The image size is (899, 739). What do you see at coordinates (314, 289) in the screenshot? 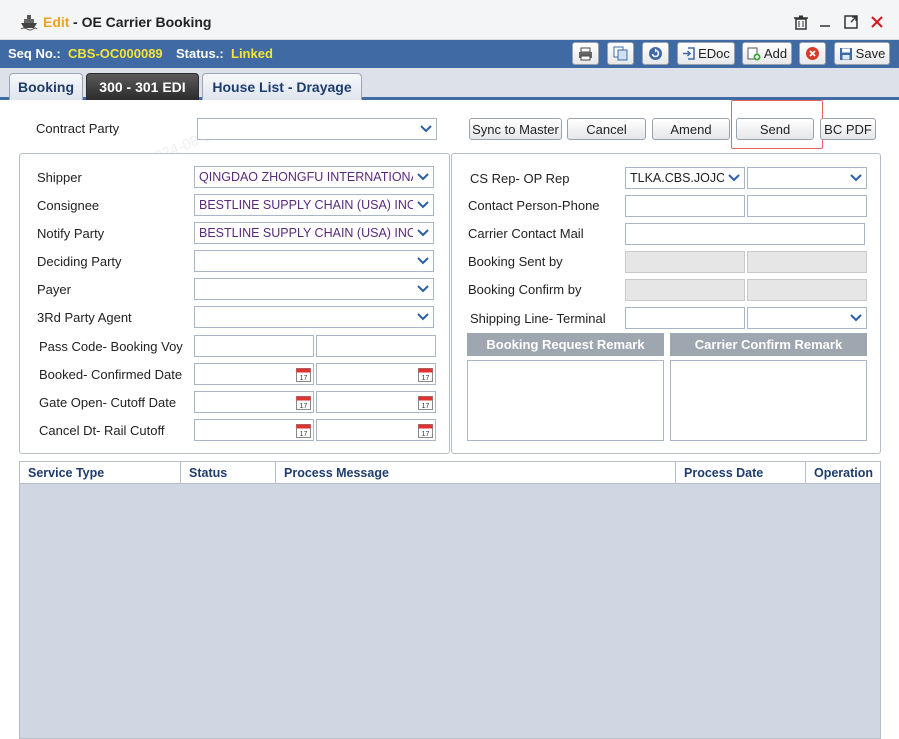
I see `payer-select` at bounding box center [314, 289].